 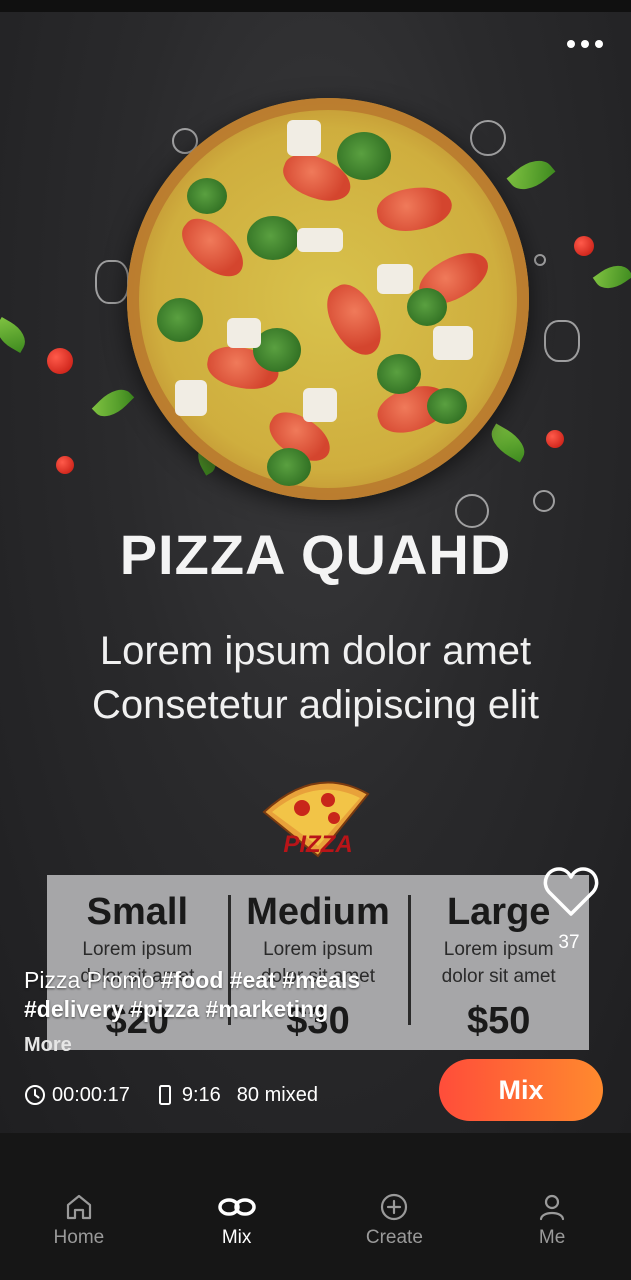 What do you see at coordinates (89, 980) in the screenshot?
I see `caption-text: Pizza Promo` at bounding box center [89, 980].